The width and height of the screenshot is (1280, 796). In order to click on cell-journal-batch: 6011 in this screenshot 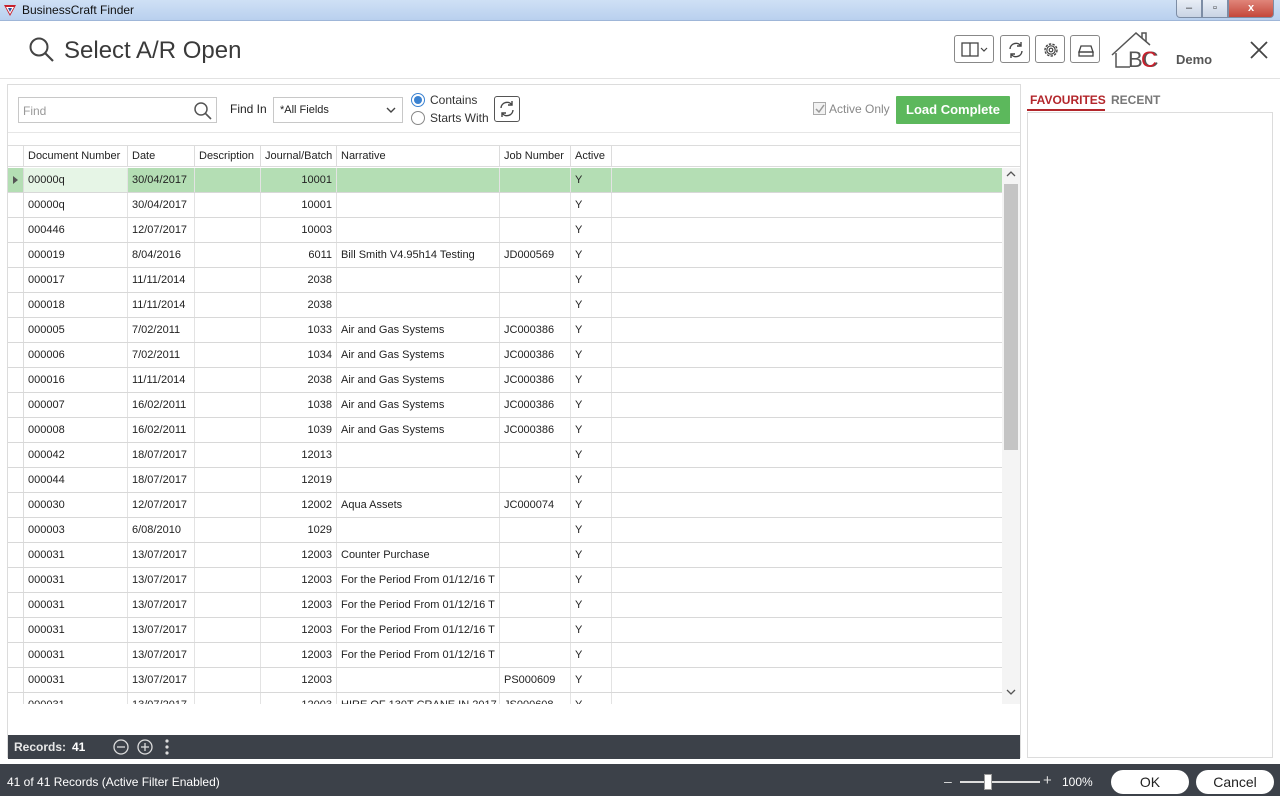, I will do `click(299, 255)`.